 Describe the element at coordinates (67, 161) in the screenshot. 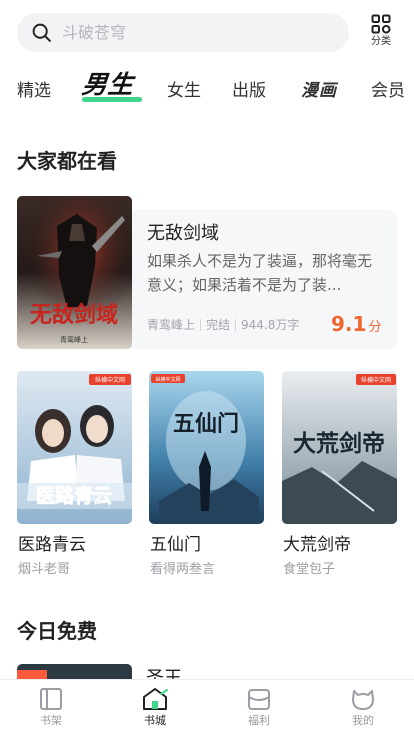

I see `section-title-popular: 大家都在看` at that location.